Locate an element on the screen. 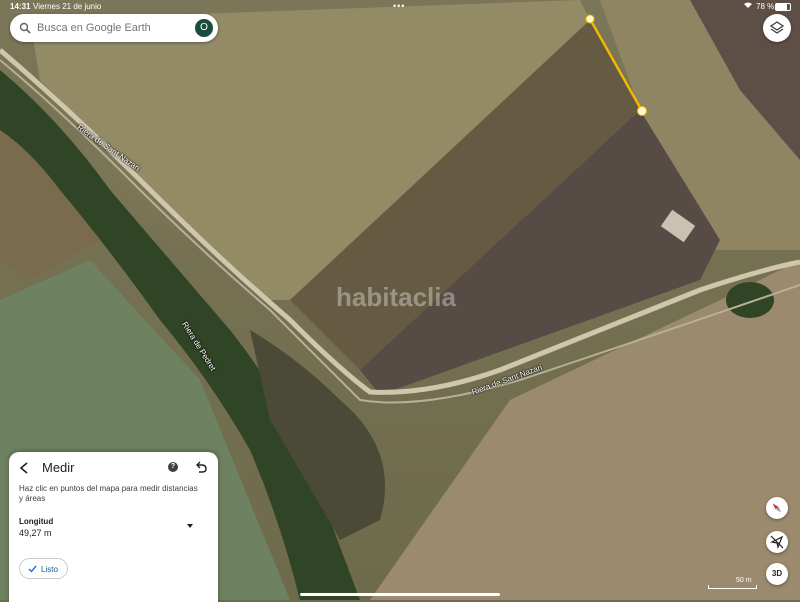 The width and height of the screenshot is (800, 602). multitasking-dots-icon: ••• is located at coordinates (399, 6).